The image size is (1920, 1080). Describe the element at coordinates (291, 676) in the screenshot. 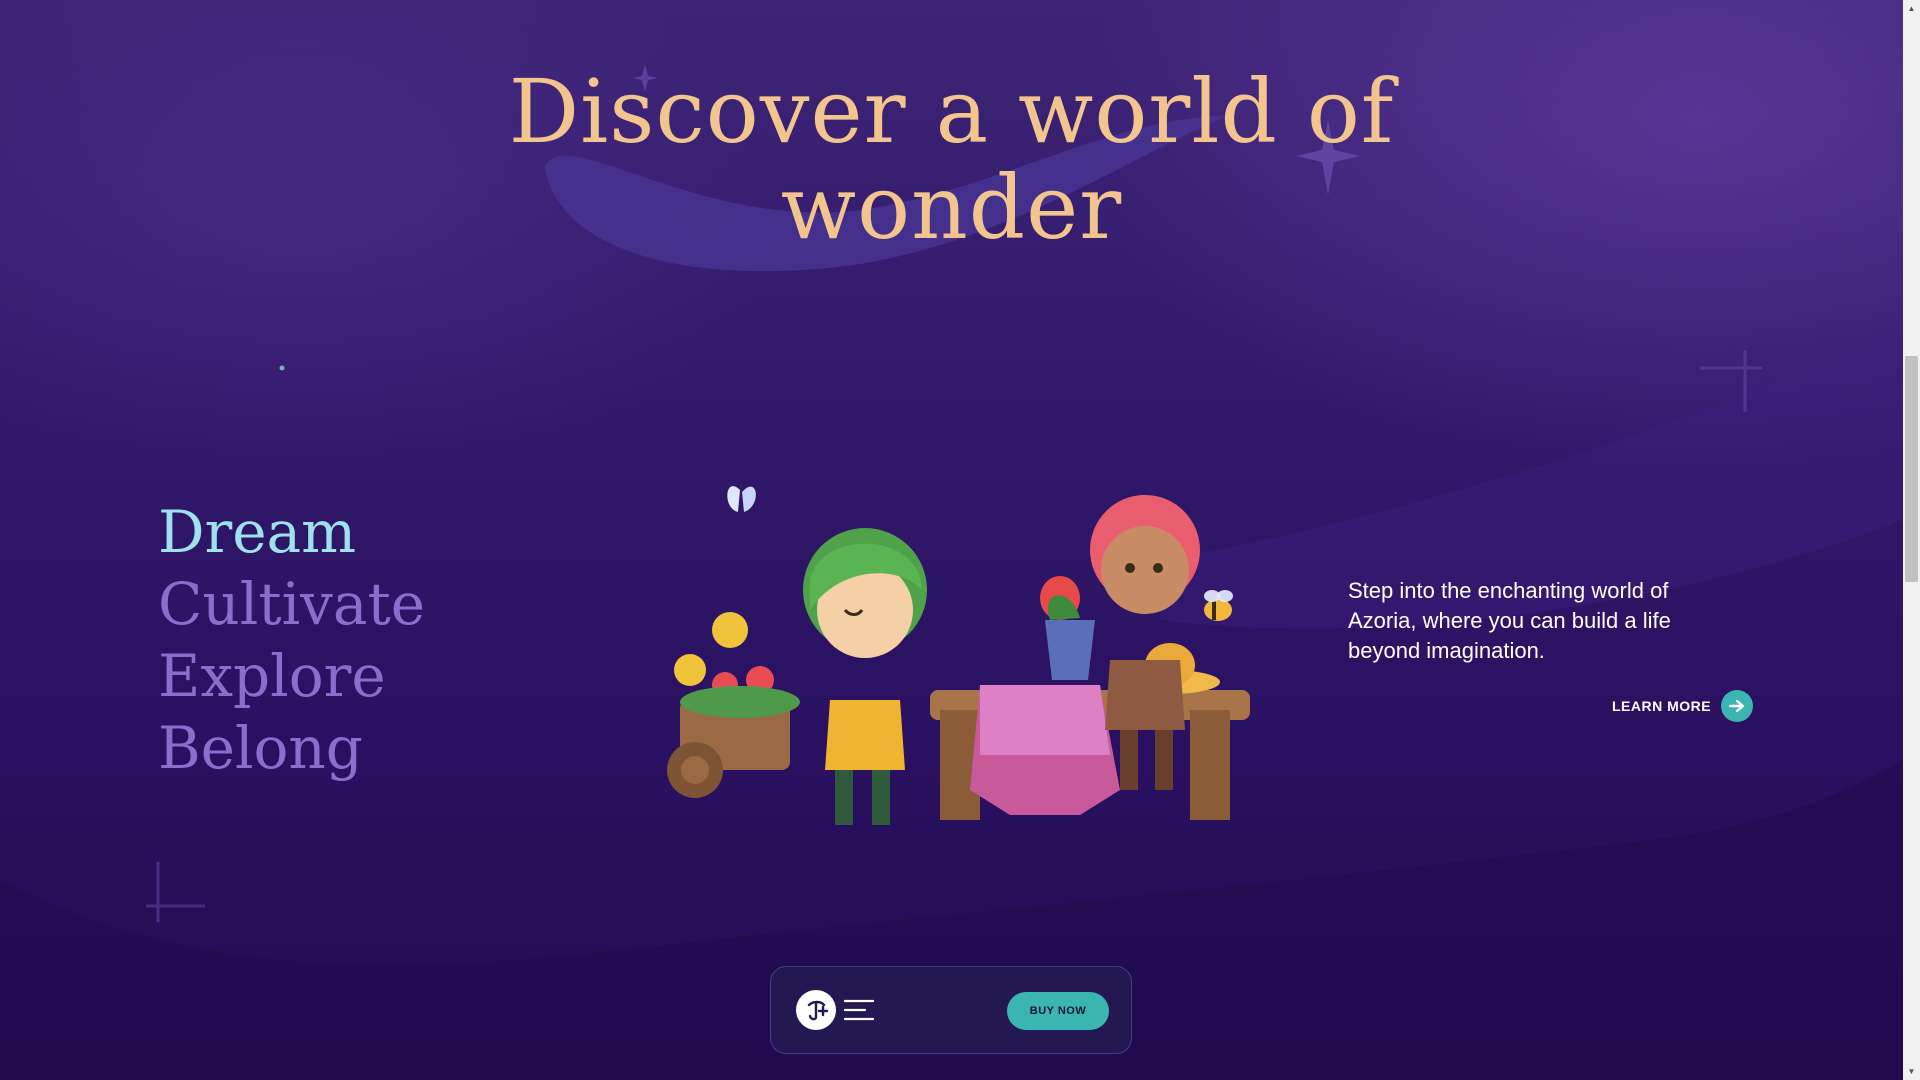

I see `feature-word-explore: Explore` at that location.